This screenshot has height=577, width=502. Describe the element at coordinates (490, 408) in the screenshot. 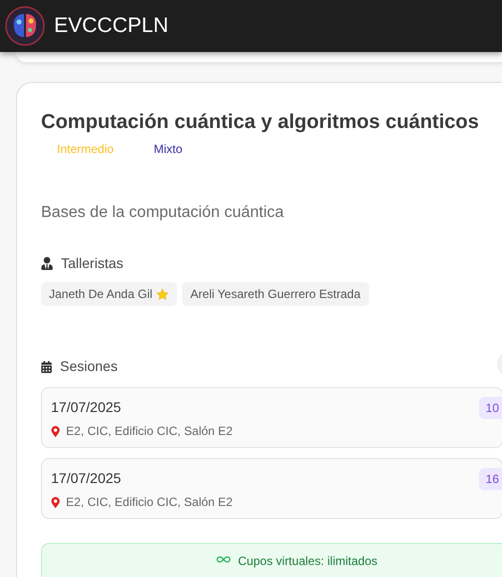

I see `time-badge: 10` at that location.